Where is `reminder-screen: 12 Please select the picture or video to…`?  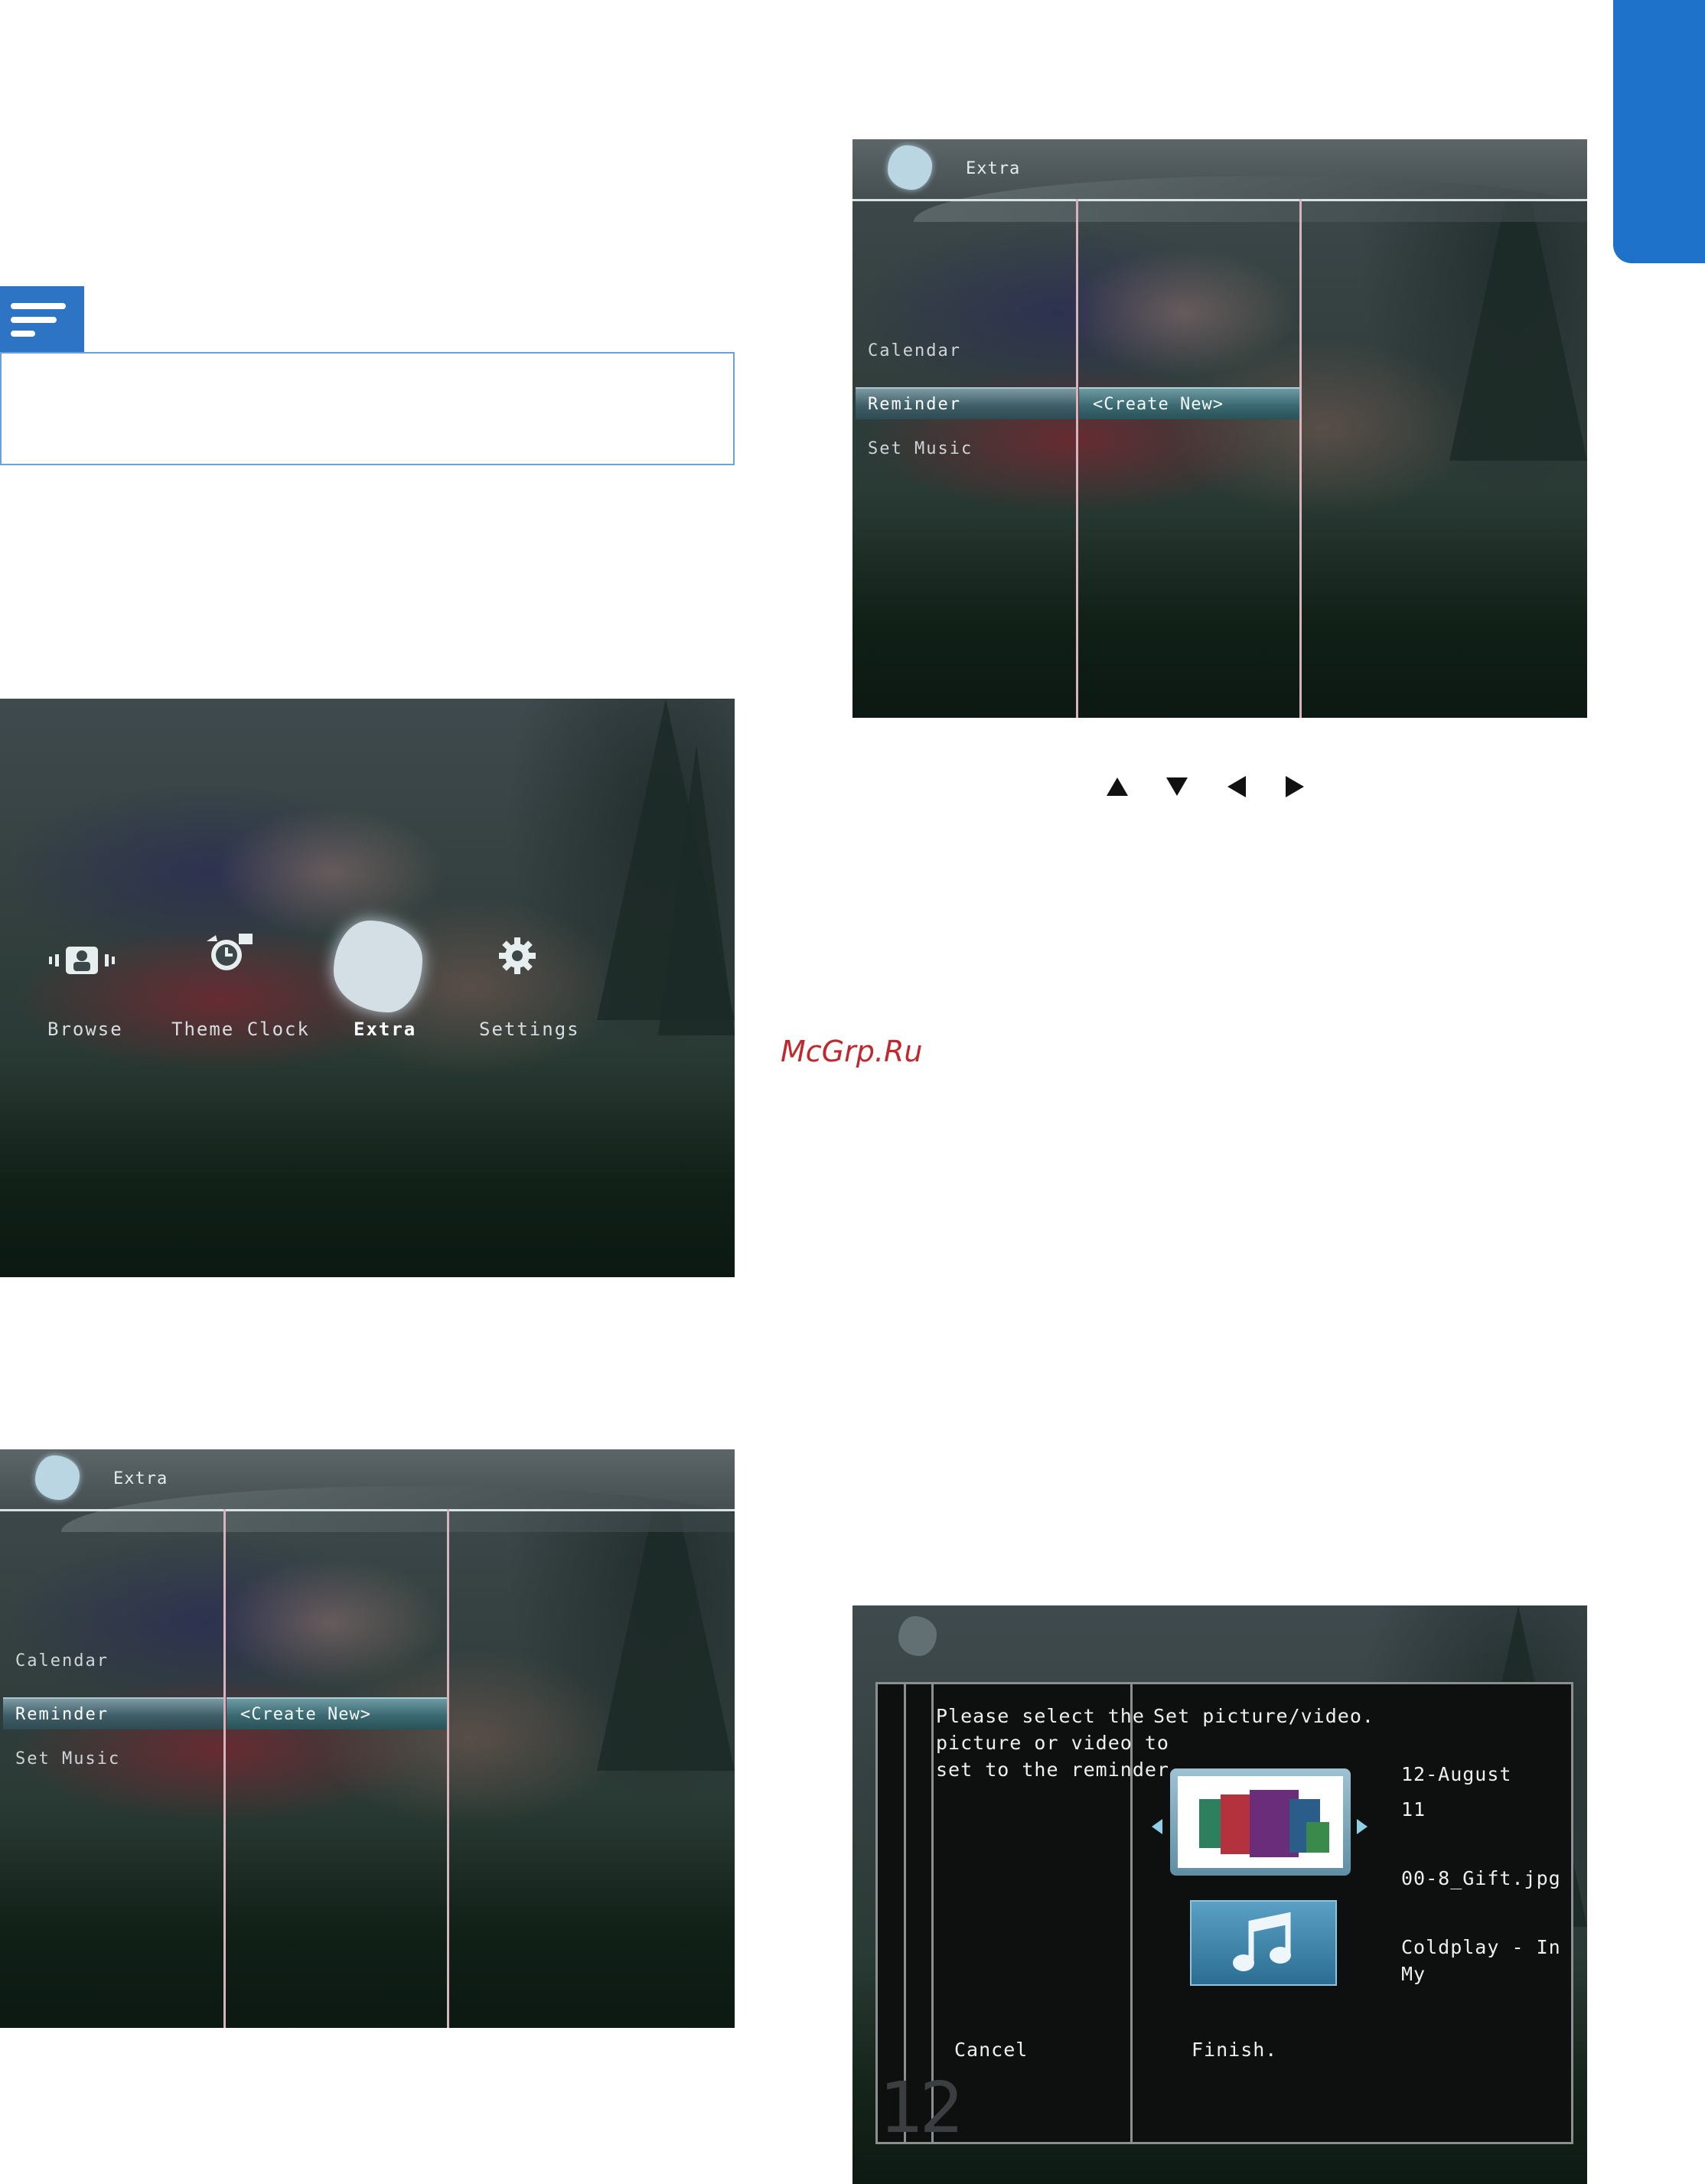
reminder-screen: 12 Please select the picture or video to… is located at coordinates (1219, 1894).